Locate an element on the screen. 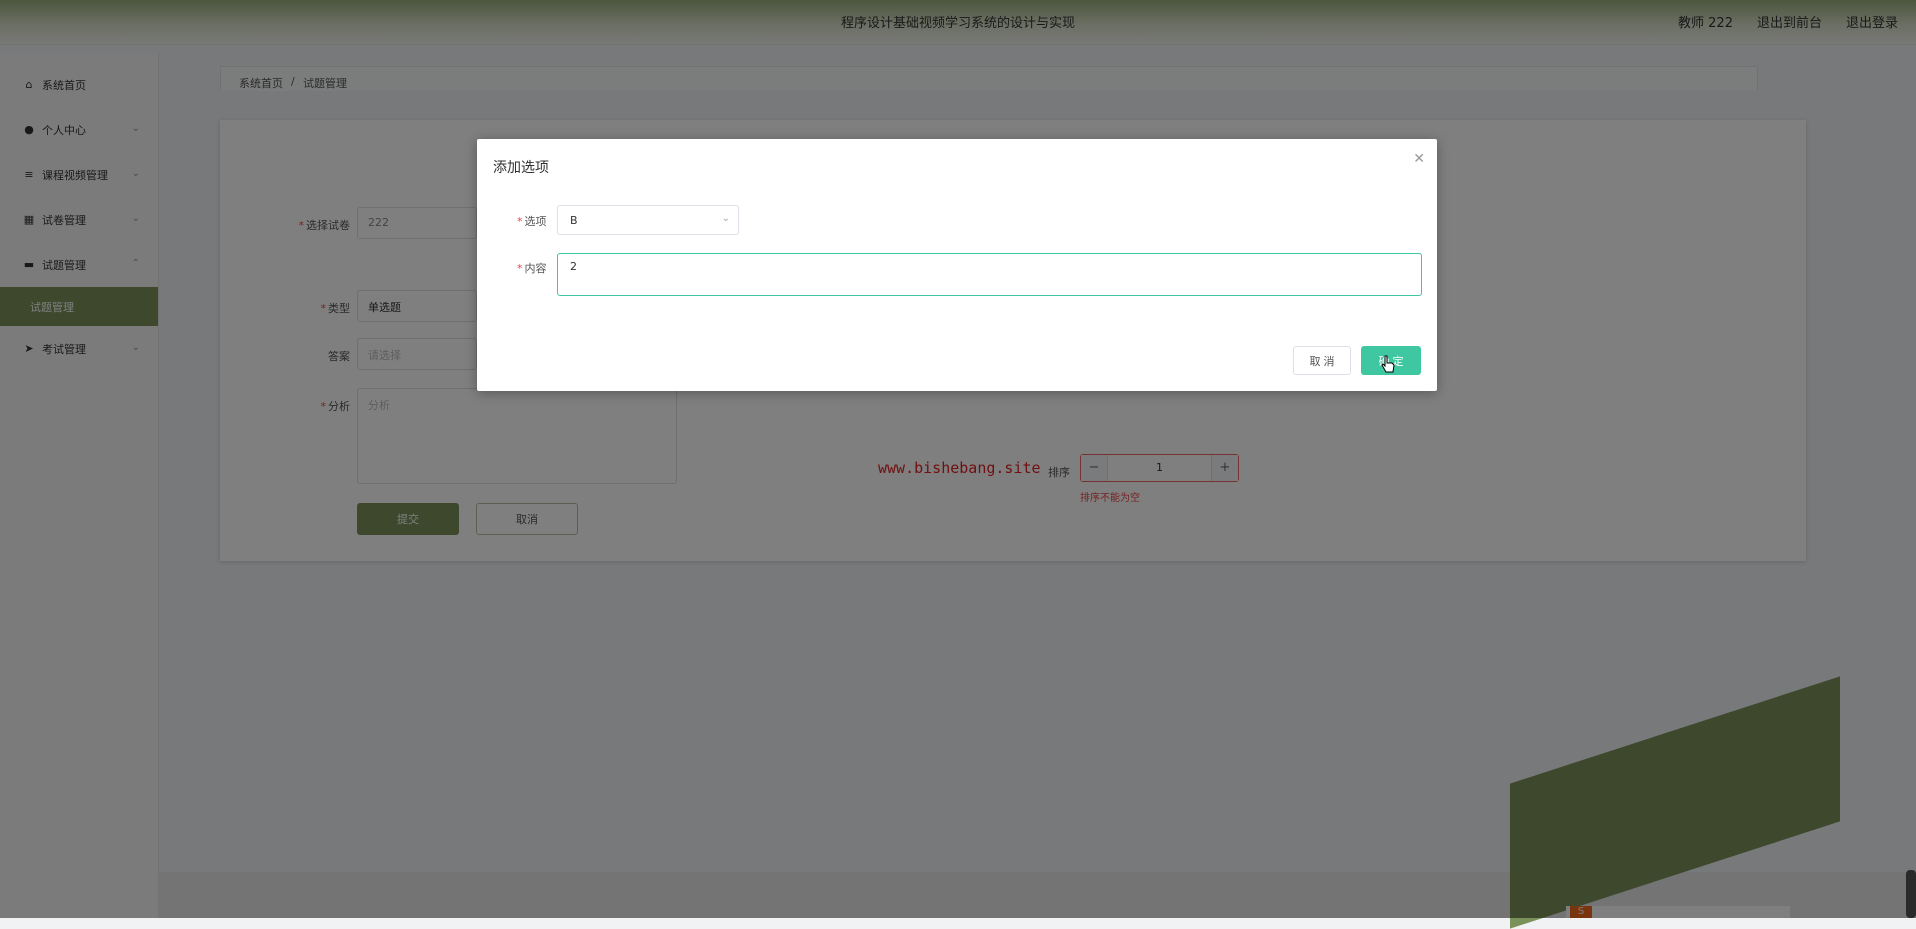 The width and height of the screenshot is (1916, 929). hand-cursor-icon is located at coordinates (1388, 364).